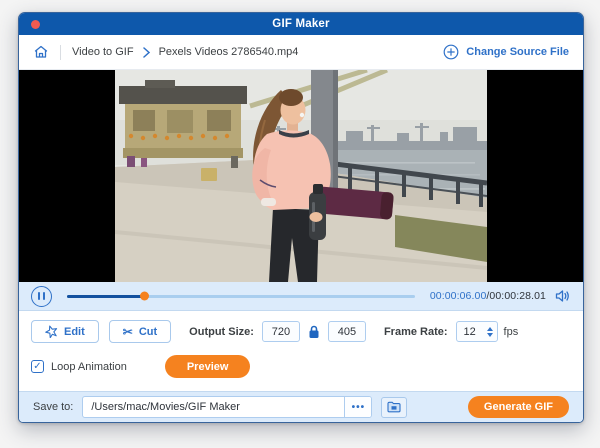  Describe the element at coordinates (489, 331) in the screenshot. I see `stepper-arrows-icon` at that location.